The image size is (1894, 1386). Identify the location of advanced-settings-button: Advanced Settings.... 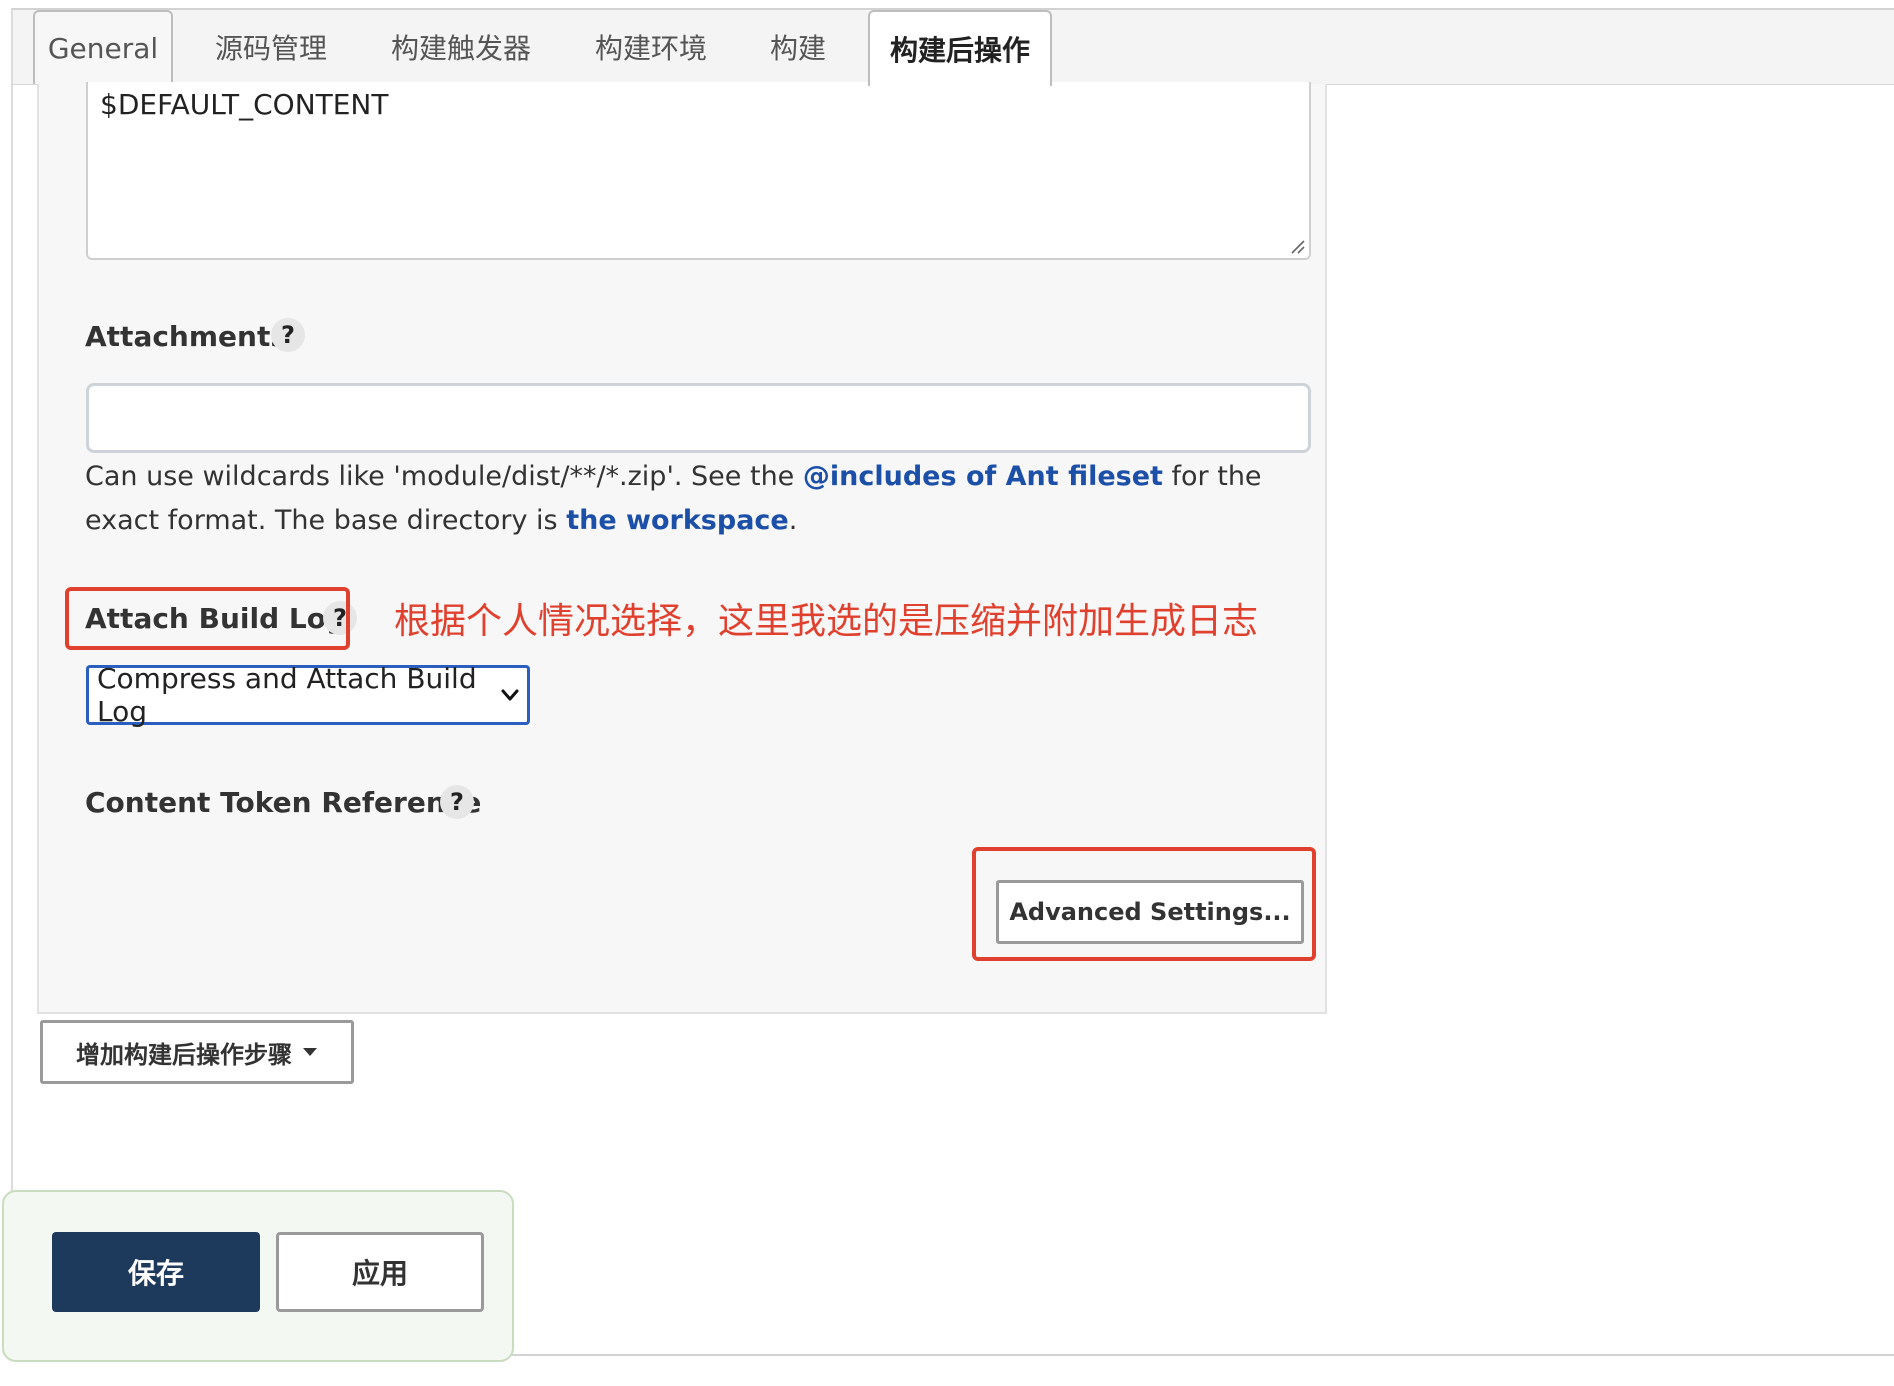
(1150, 912).